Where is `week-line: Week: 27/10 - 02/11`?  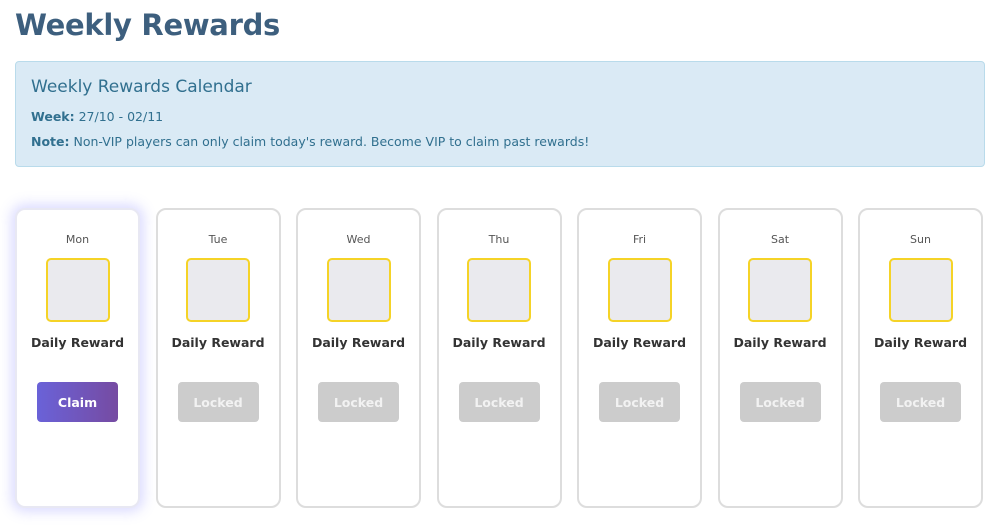 week-line: Week: 27/10 - 02/11 is located at coordinates (500, 116).